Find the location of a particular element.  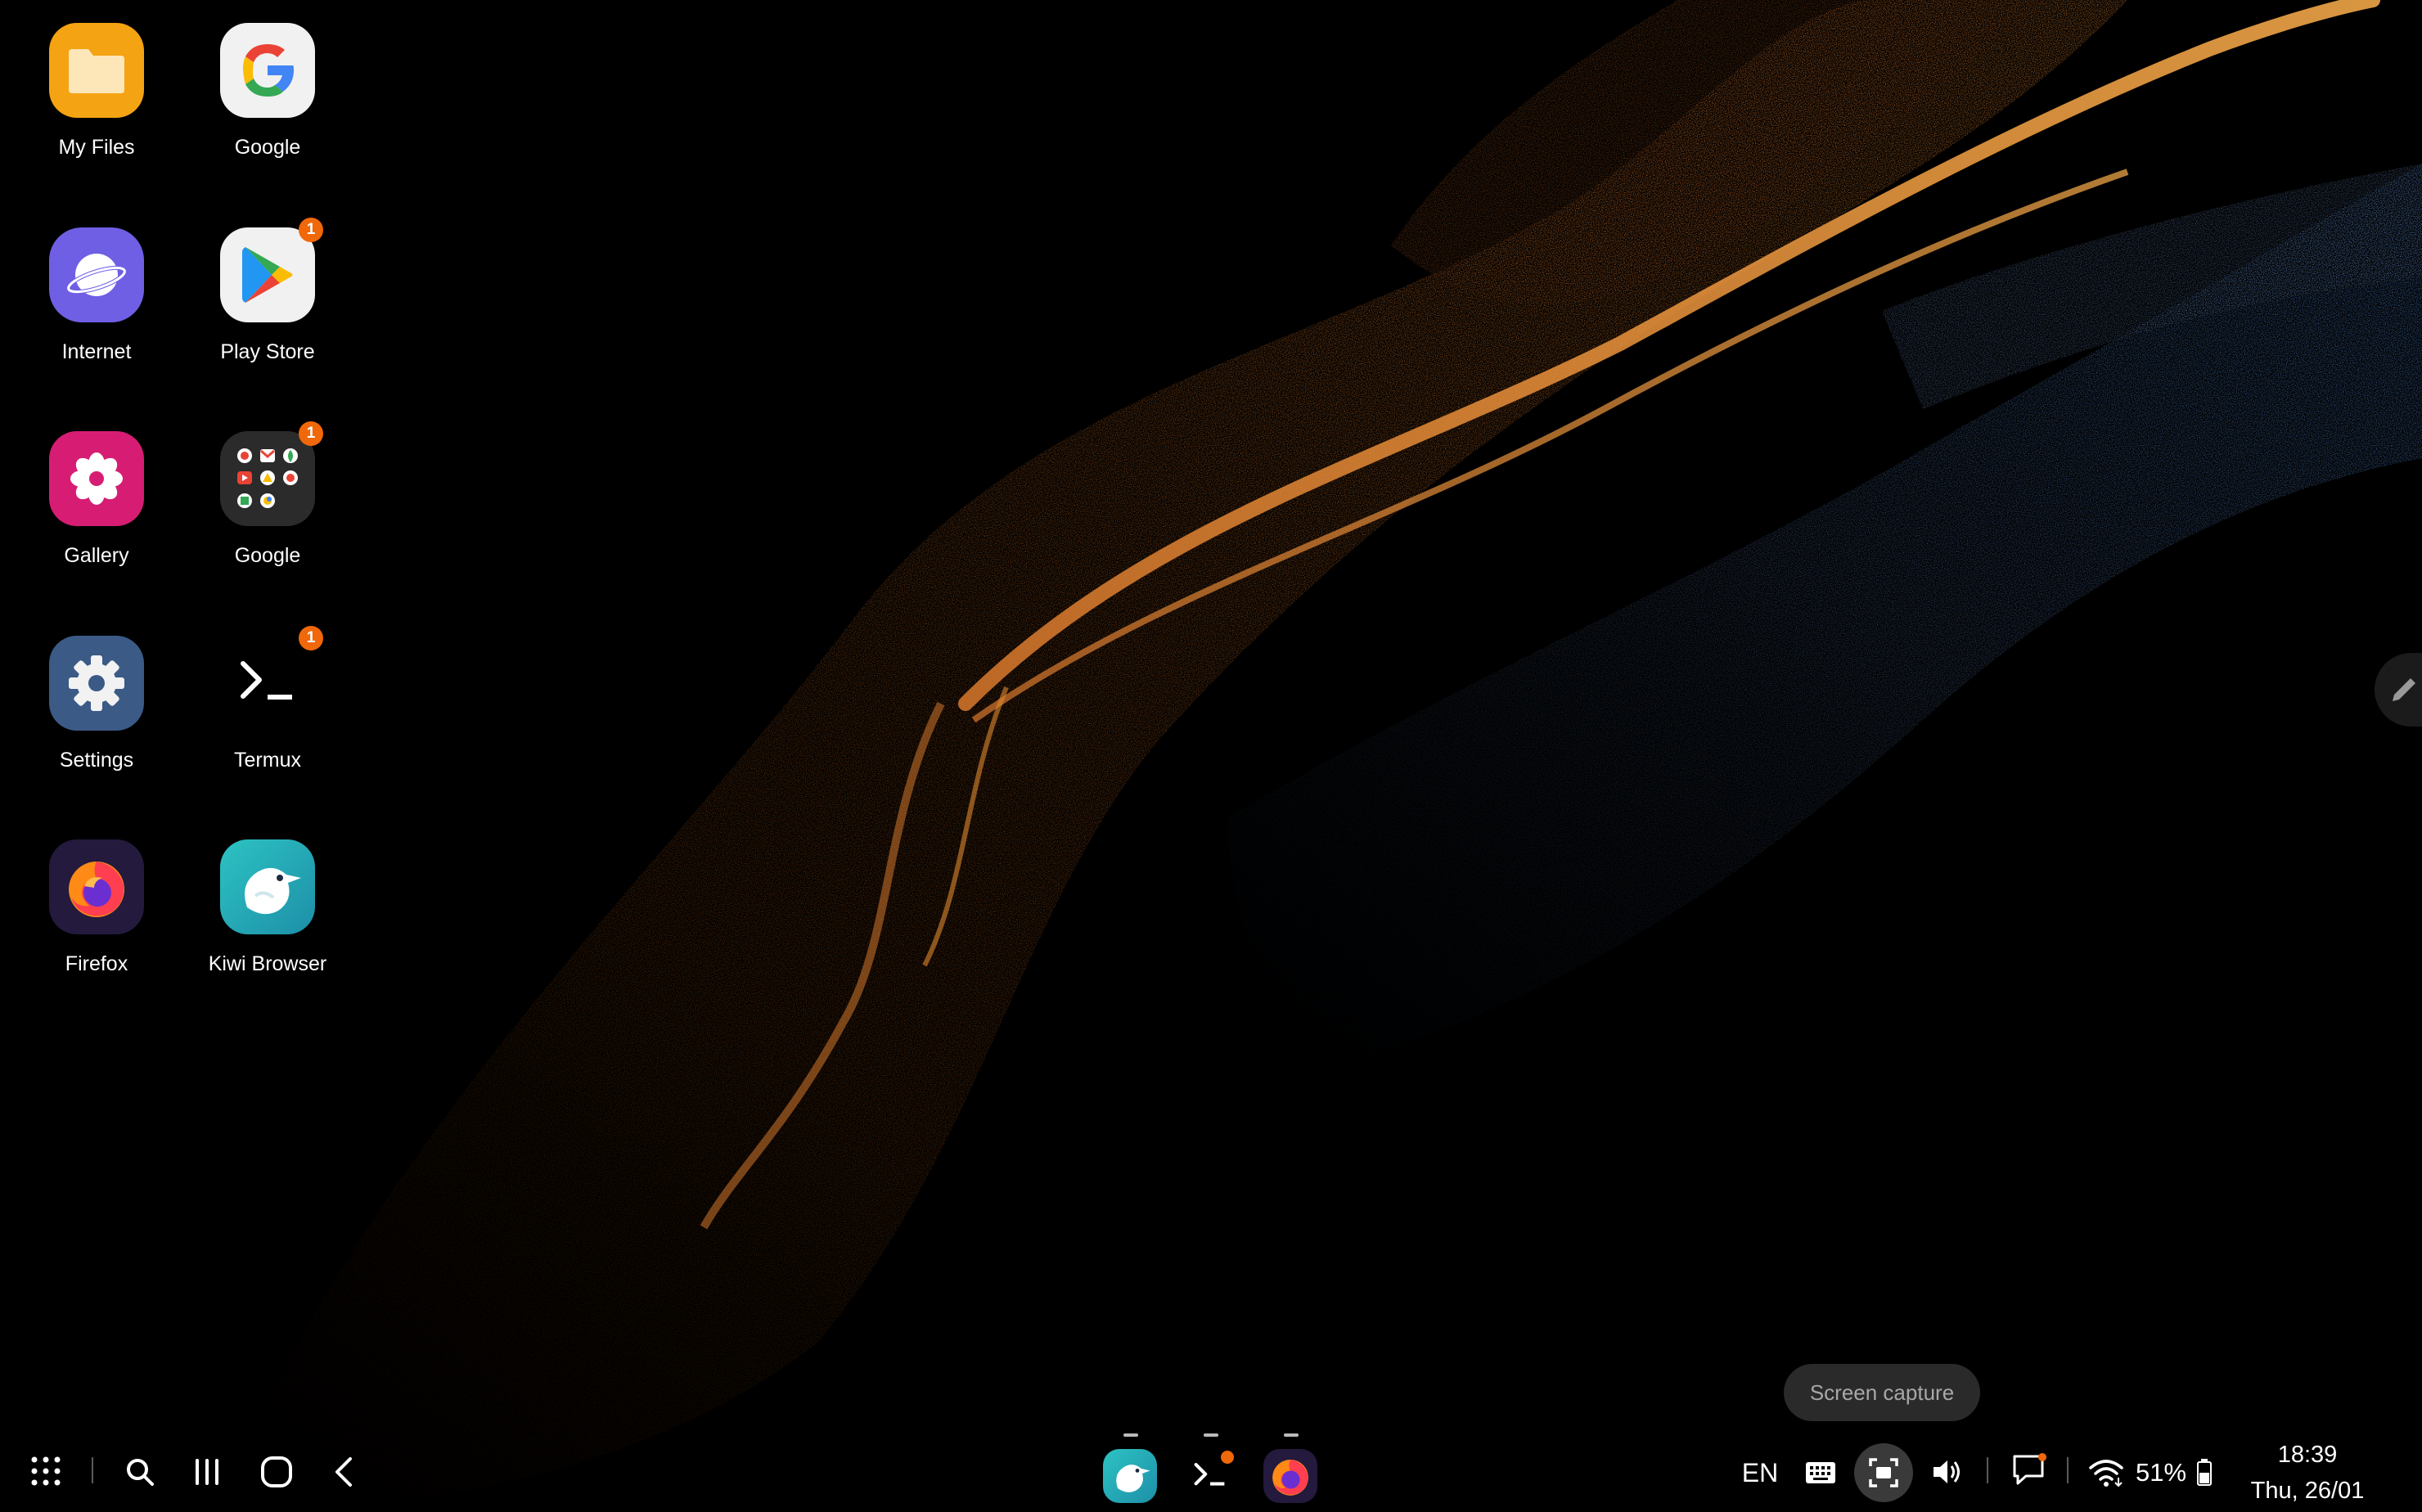

app-kiwi-browser: Kiwi Browser is located at coordinates (267, 897).